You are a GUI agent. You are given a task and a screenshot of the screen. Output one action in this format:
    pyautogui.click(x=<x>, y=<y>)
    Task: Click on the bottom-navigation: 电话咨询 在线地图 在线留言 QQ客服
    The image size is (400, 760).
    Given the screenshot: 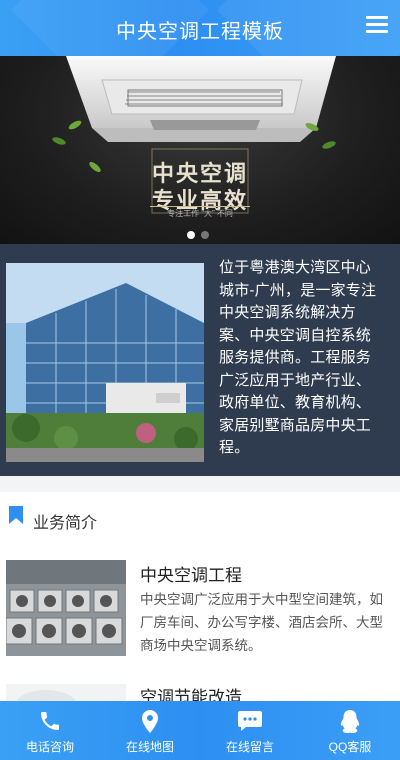 What is the action you would take?
    pyautogui.click(x=200, y=730)
    